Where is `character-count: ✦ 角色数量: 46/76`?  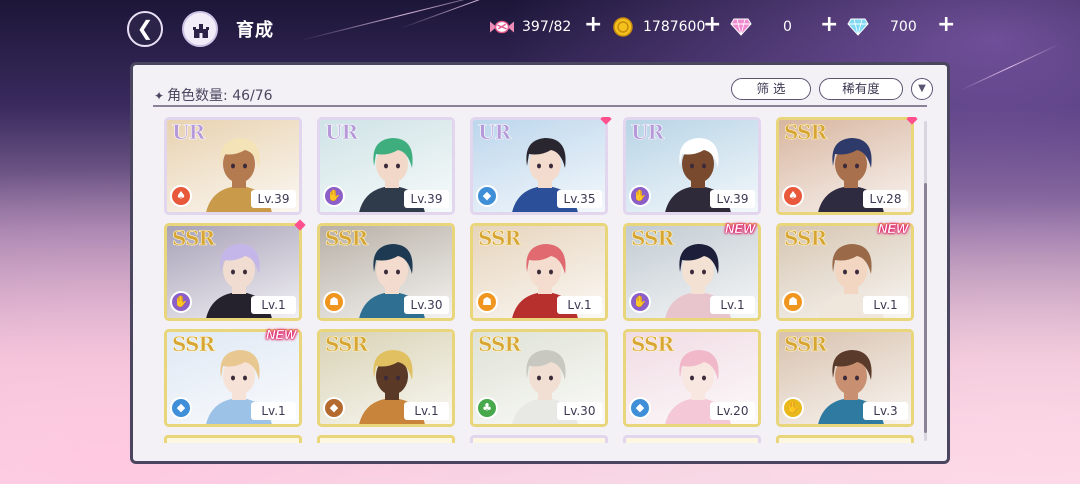 character-count: ✦ 角色数量: 46/76 is located at coordinates (213, 95).